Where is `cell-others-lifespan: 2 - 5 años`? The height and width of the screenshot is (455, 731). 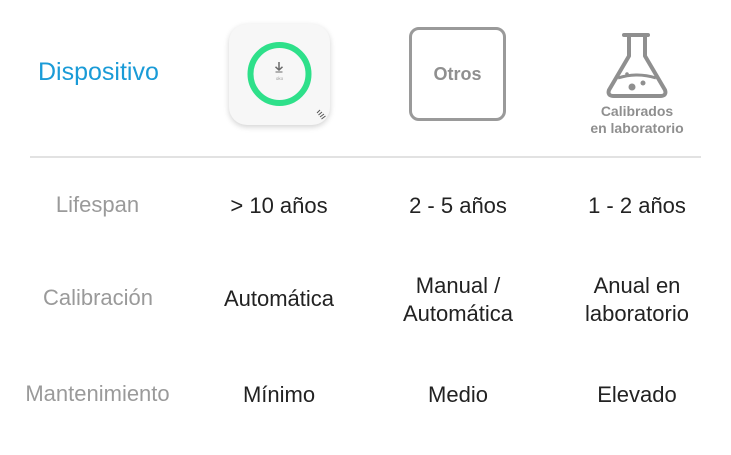
cell-others-lifespan: 2 - 5 años is located at coordinates (458, 205).